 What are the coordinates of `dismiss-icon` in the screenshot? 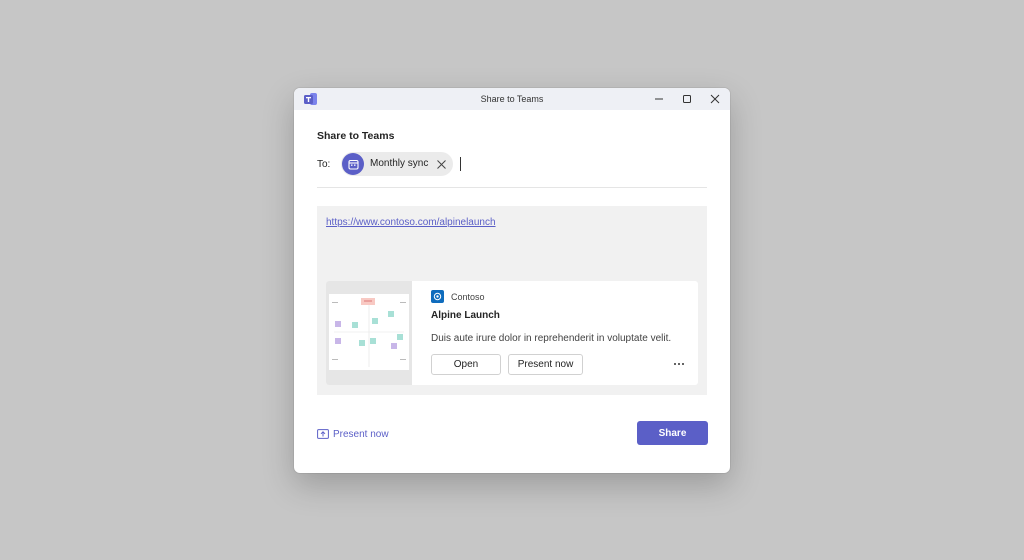 It's located at (441, 164).